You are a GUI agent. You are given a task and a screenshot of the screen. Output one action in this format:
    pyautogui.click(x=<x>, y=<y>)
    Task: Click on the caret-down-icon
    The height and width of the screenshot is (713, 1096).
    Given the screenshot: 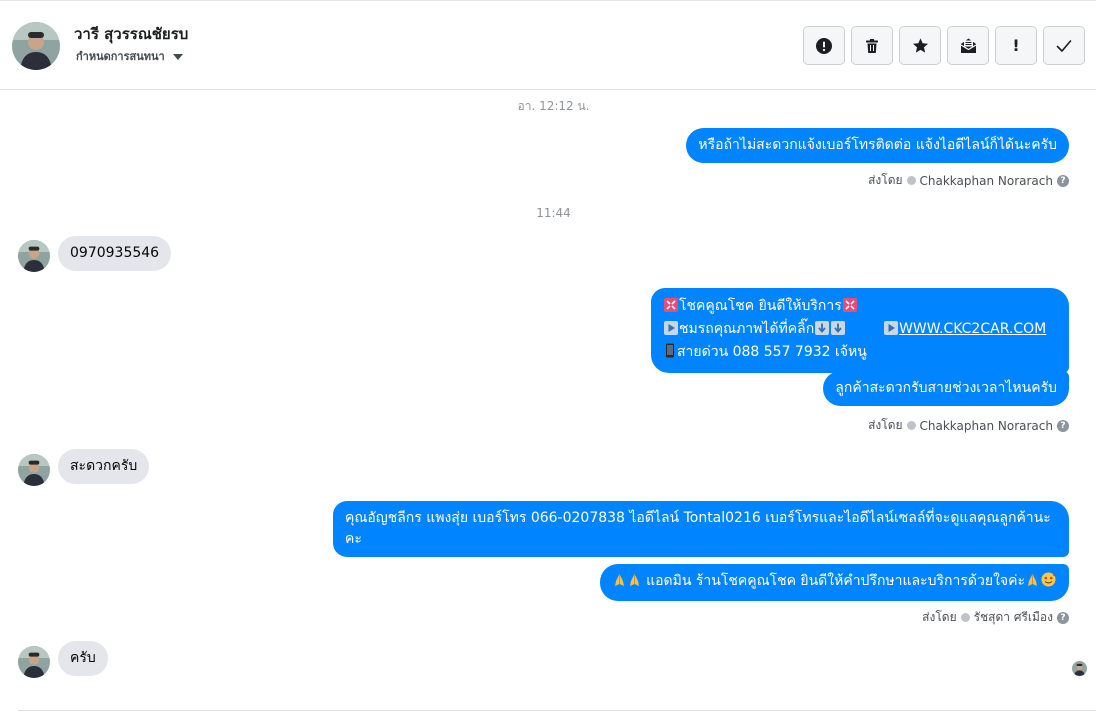 What is the action you would take?
    pyautogui.click(x=177, y=56)
    